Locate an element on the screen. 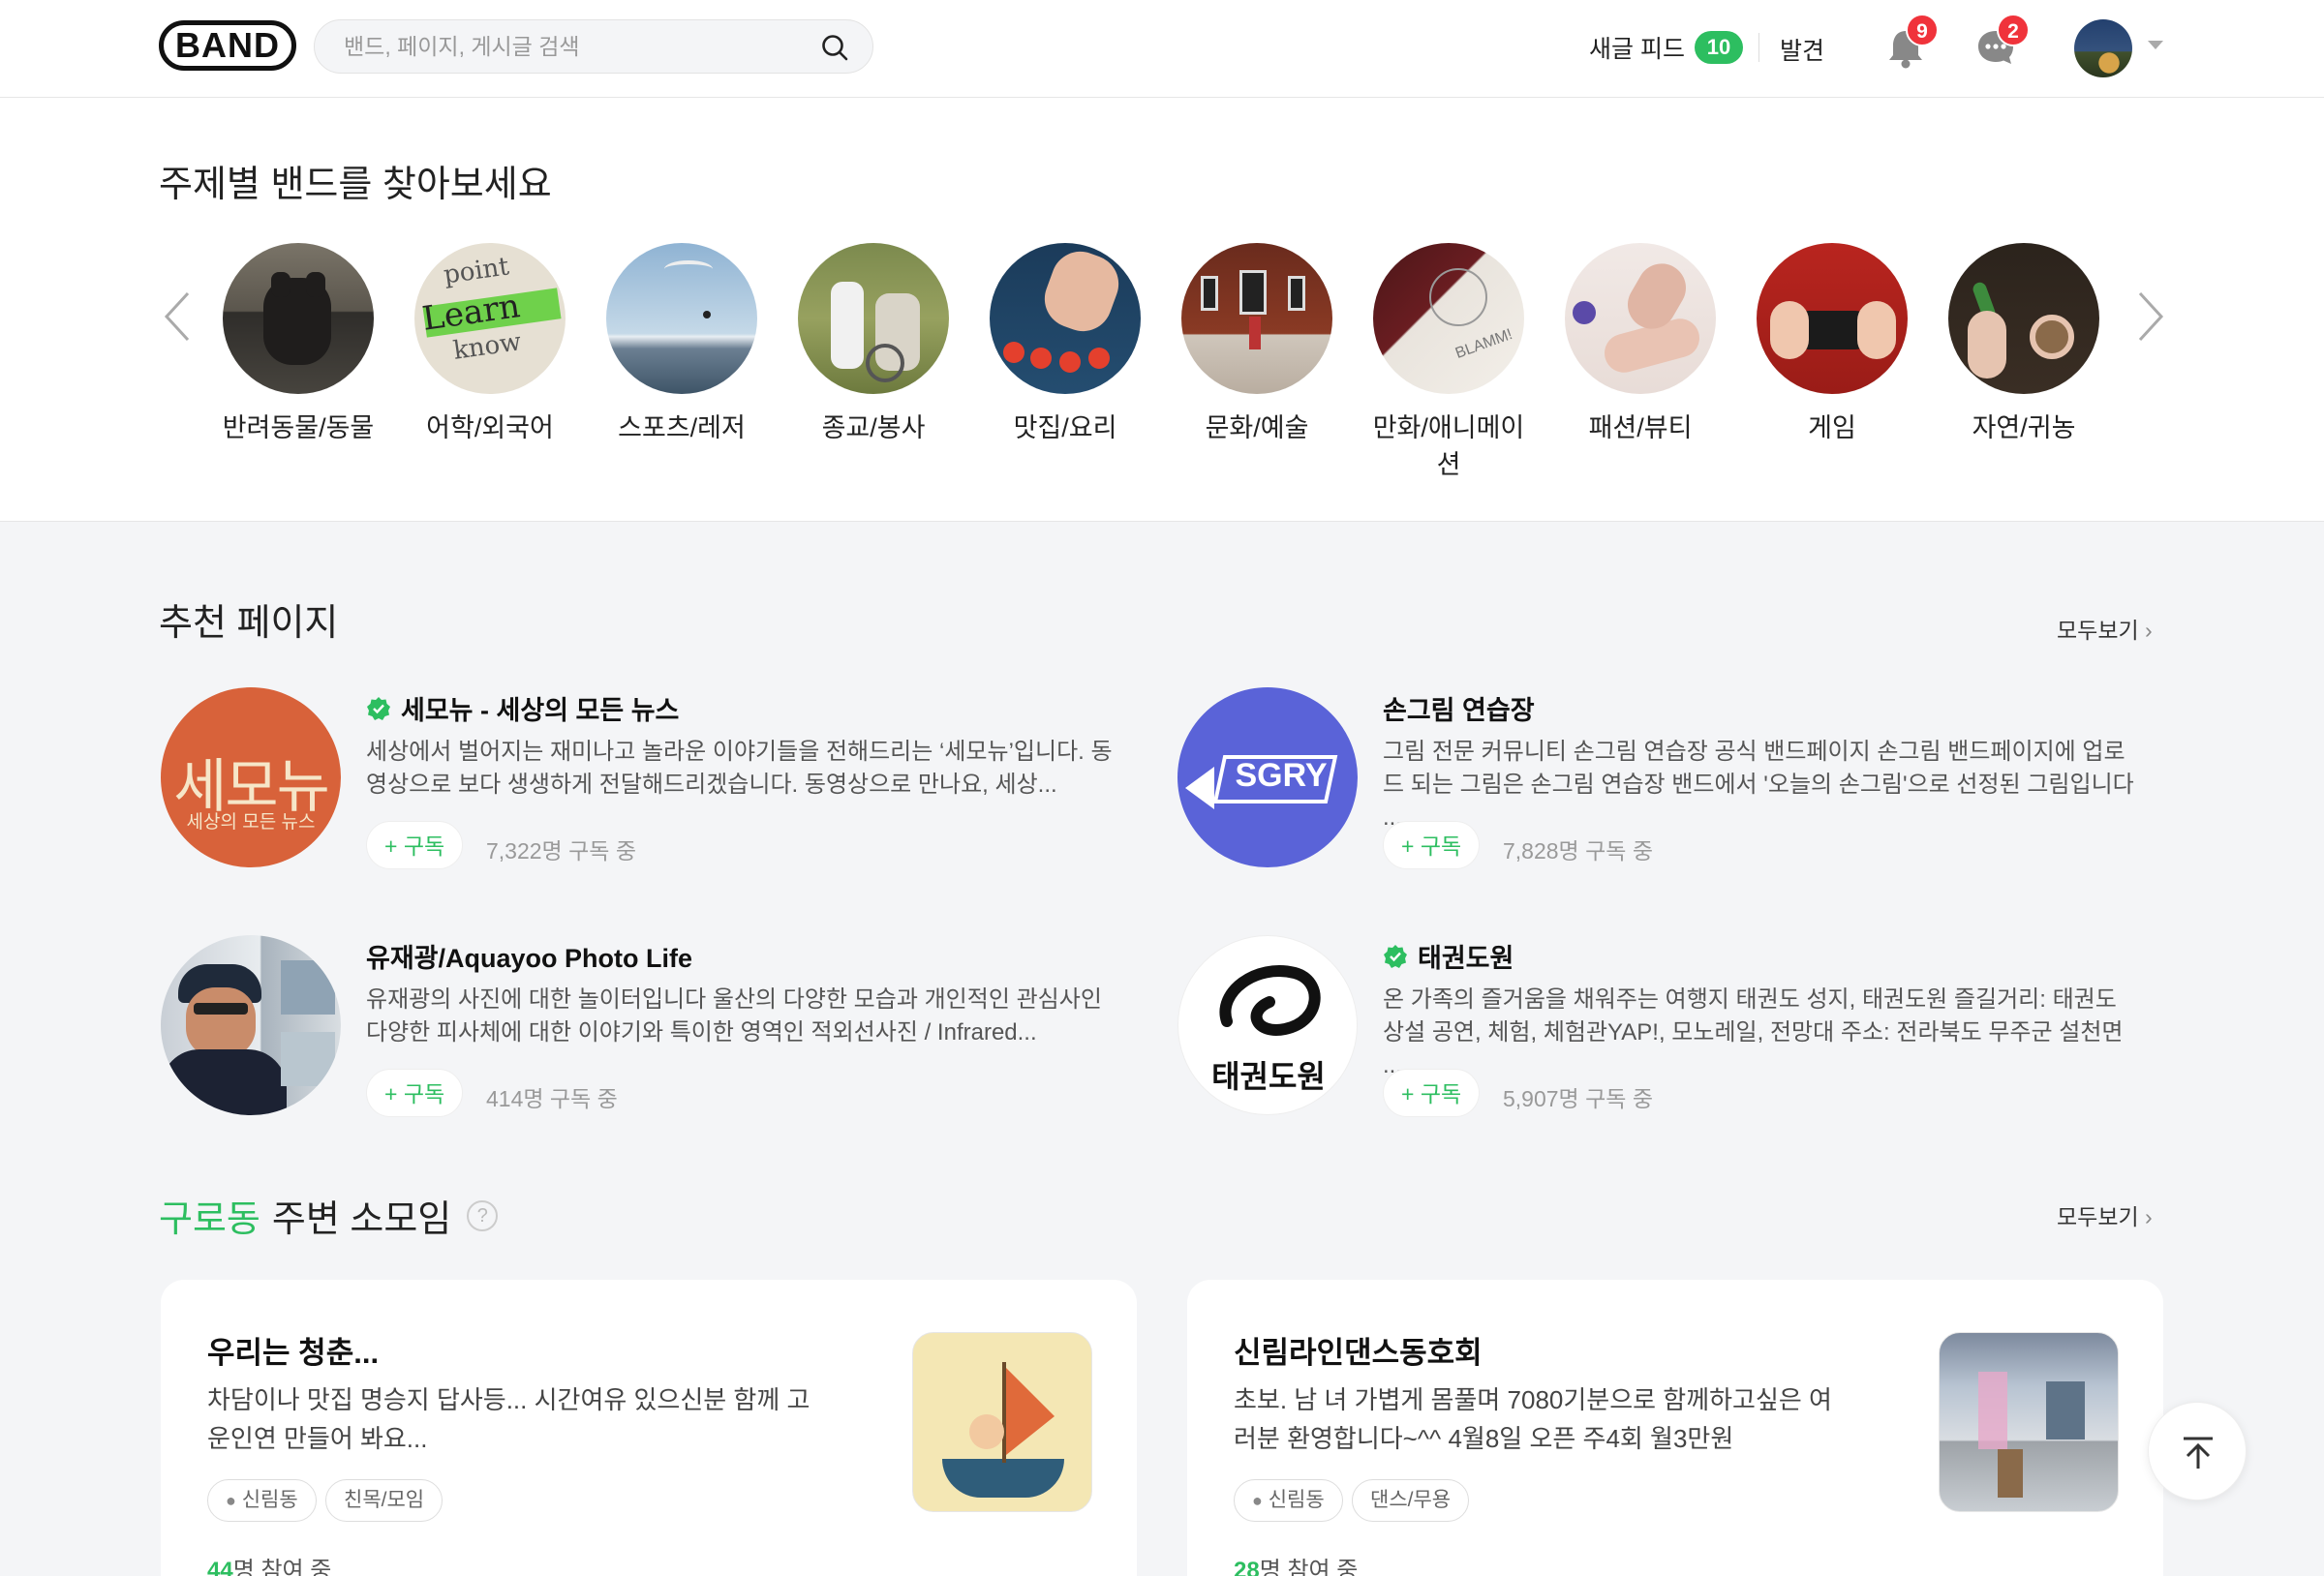 This screenshot has height=1576, width=2324. nearby-more-link: 모두보기 › is located at coordinates (2105, 1214).